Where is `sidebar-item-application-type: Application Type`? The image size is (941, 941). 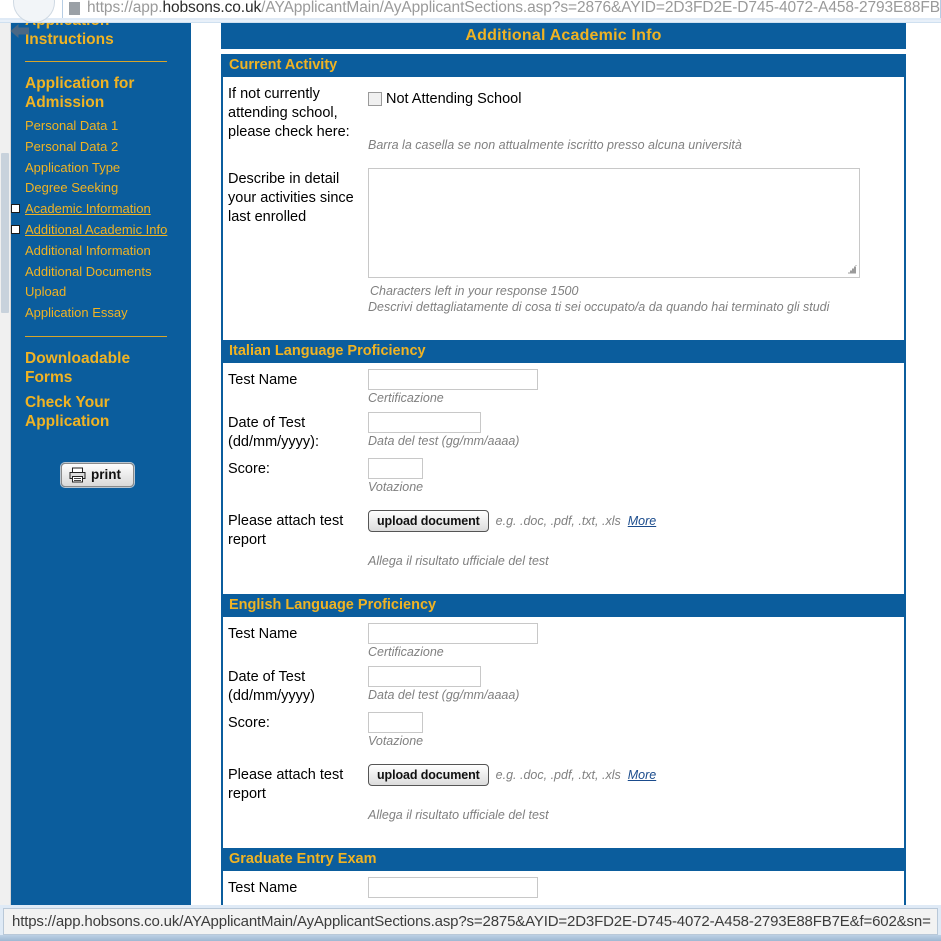
sidebar-item-application-type: Application Type is located at coordinates (108, 168).